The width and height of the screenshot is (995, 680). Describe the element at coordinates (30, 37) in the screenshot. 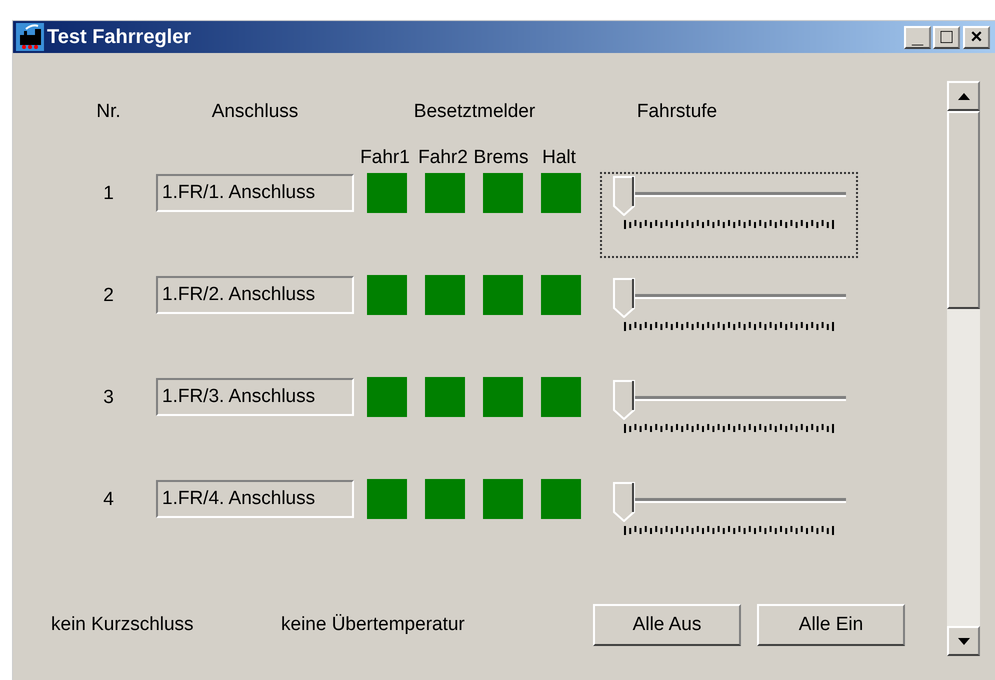

I see `locomotive-icon` at that location.